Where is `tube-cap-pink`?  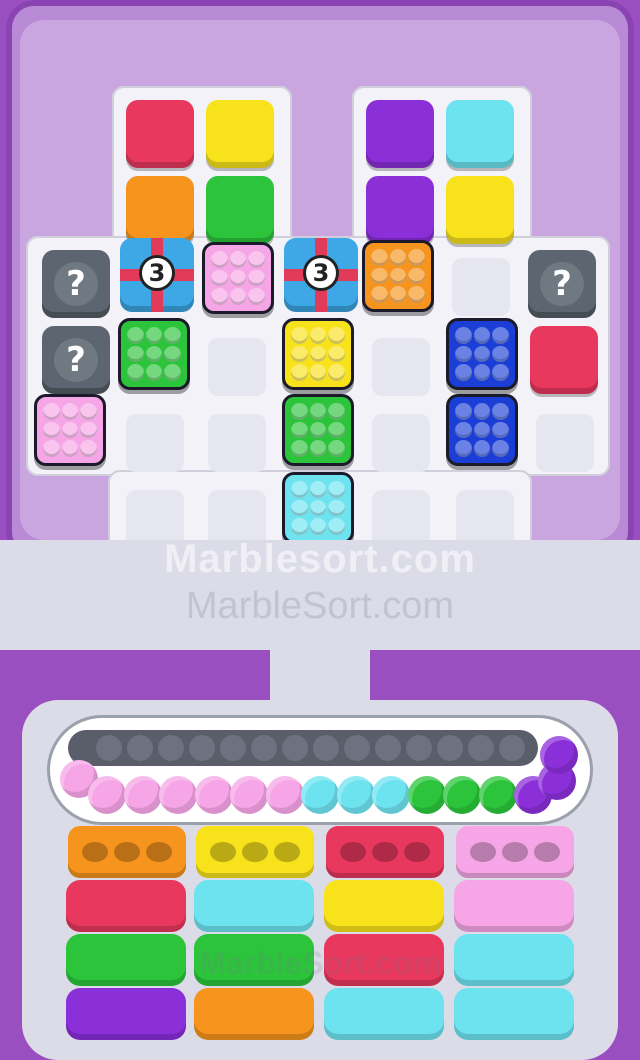 tube-cap-pink is located at coordinates (515, 852).